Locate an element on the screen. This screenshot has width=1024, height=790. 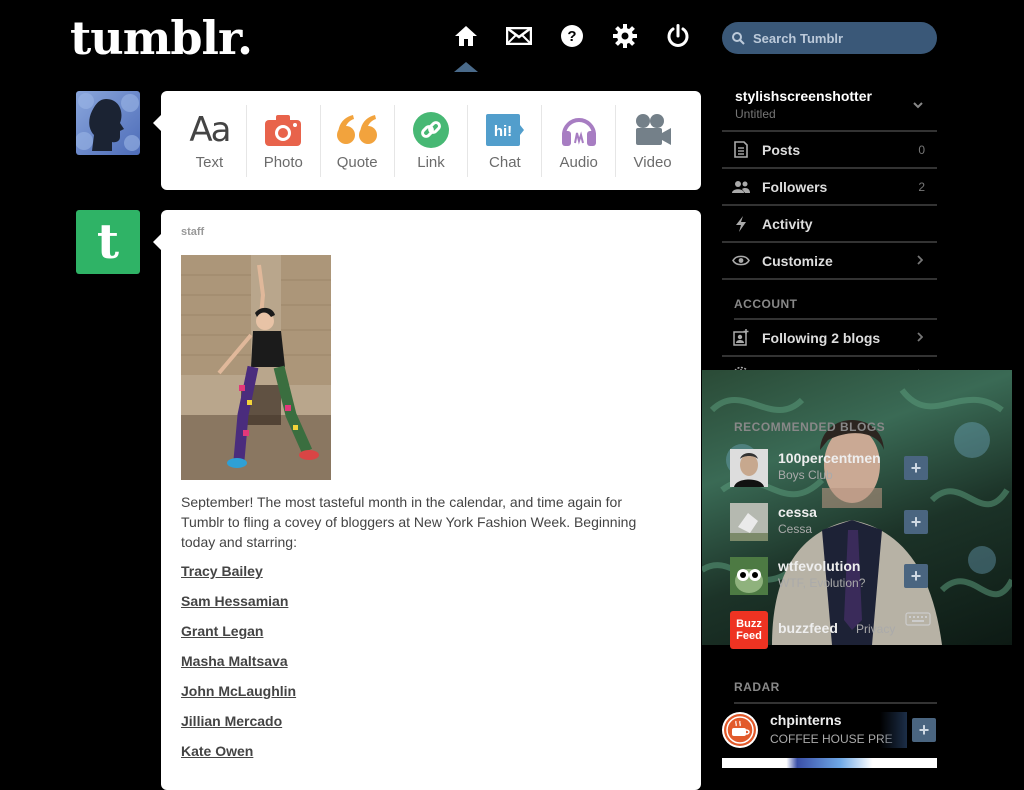
post-pointer is located at coordinates (157, 242).